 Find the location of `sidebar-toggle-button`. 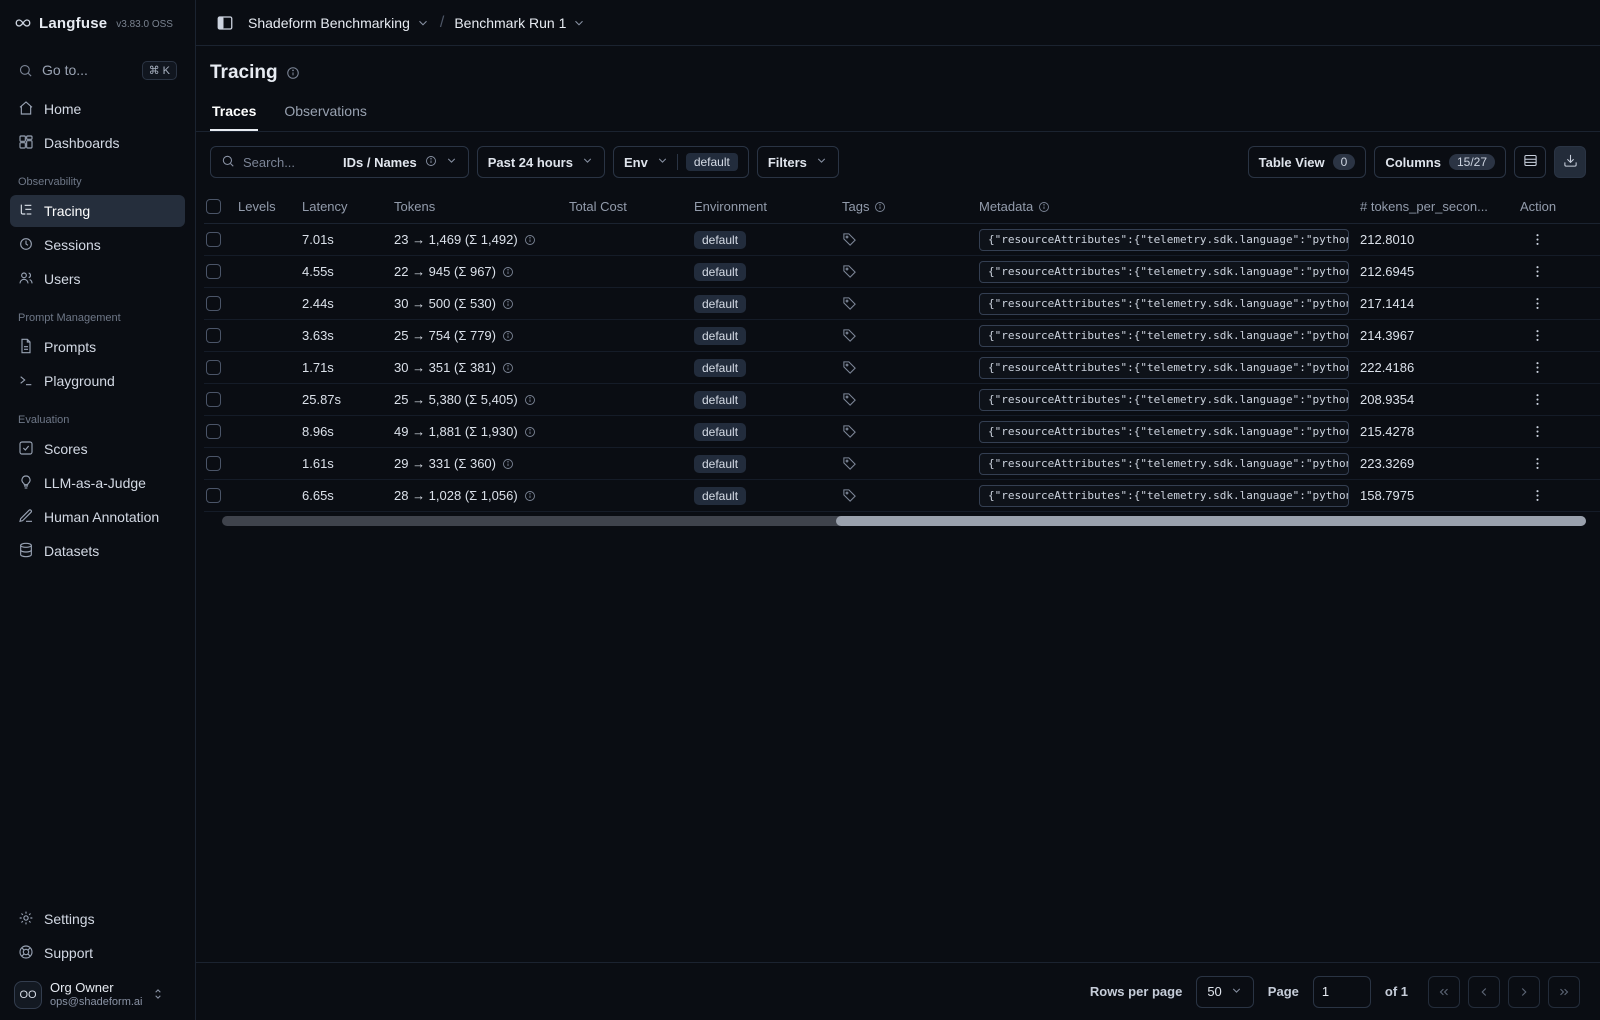

sidebar-toggle-button is located at coordinates (225, 23).